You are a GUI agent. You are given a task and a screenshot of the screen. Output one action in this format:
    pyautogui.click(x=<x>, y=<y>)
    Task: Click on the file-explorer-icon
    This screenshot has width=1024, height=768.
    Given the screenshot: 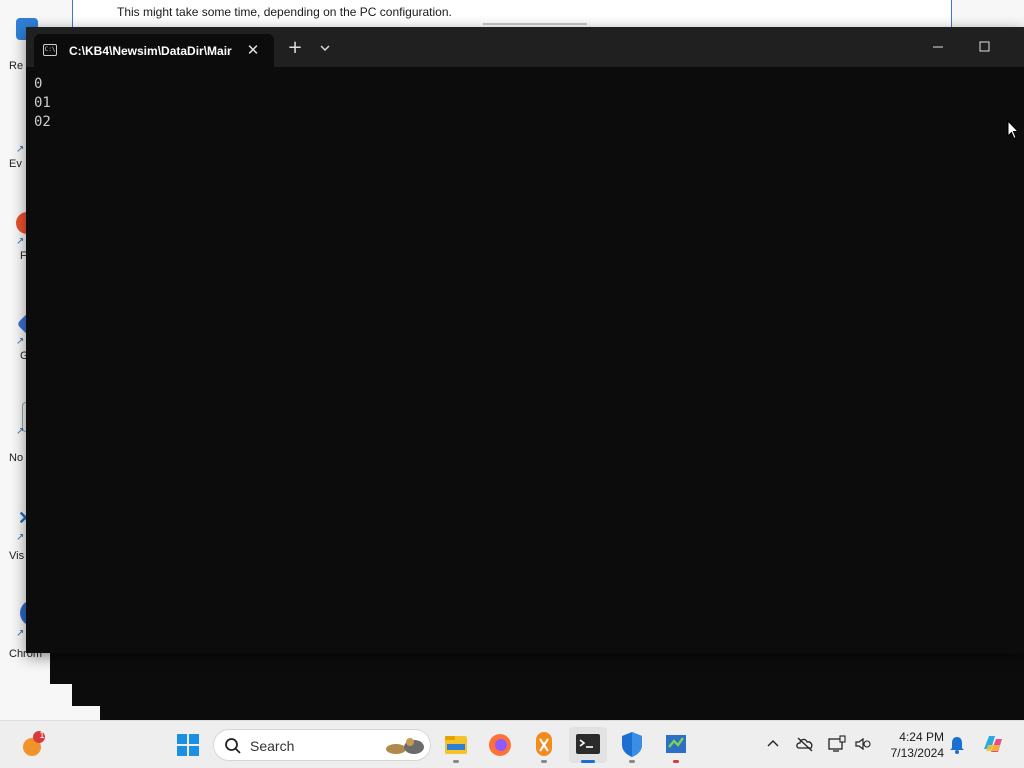 What is the action you would take?
    pyautogui.click(x=456, y=745)
    